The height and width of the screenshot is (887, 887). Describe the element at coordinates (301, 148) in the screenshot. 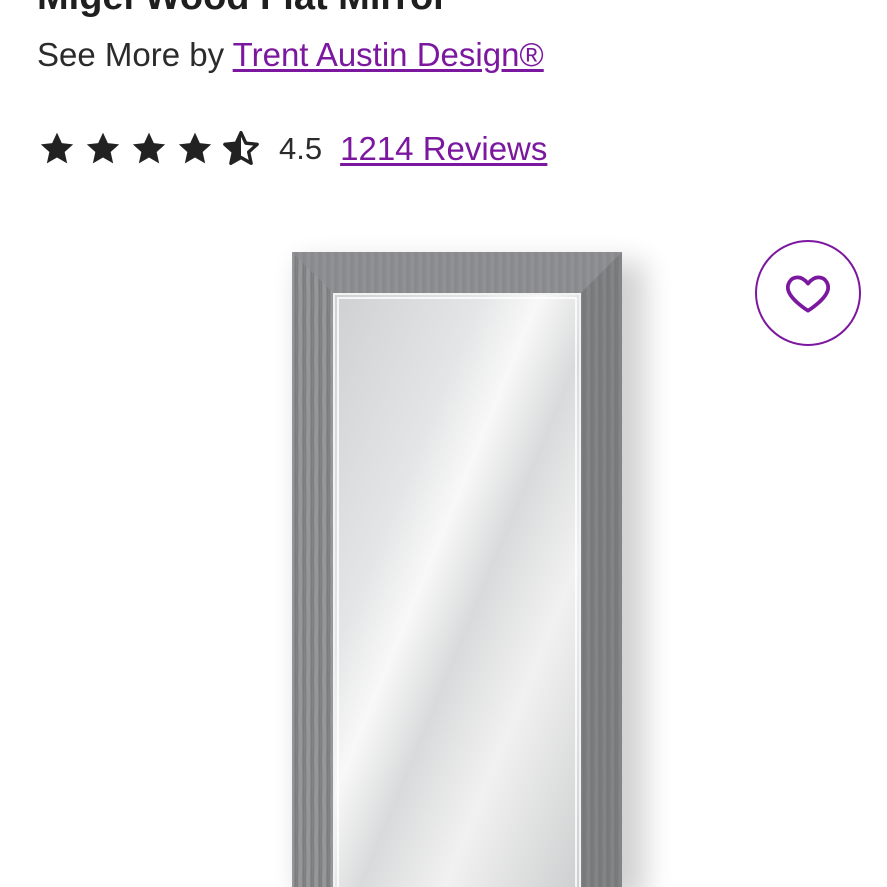

I see `rating-value: 4.5` at that location.